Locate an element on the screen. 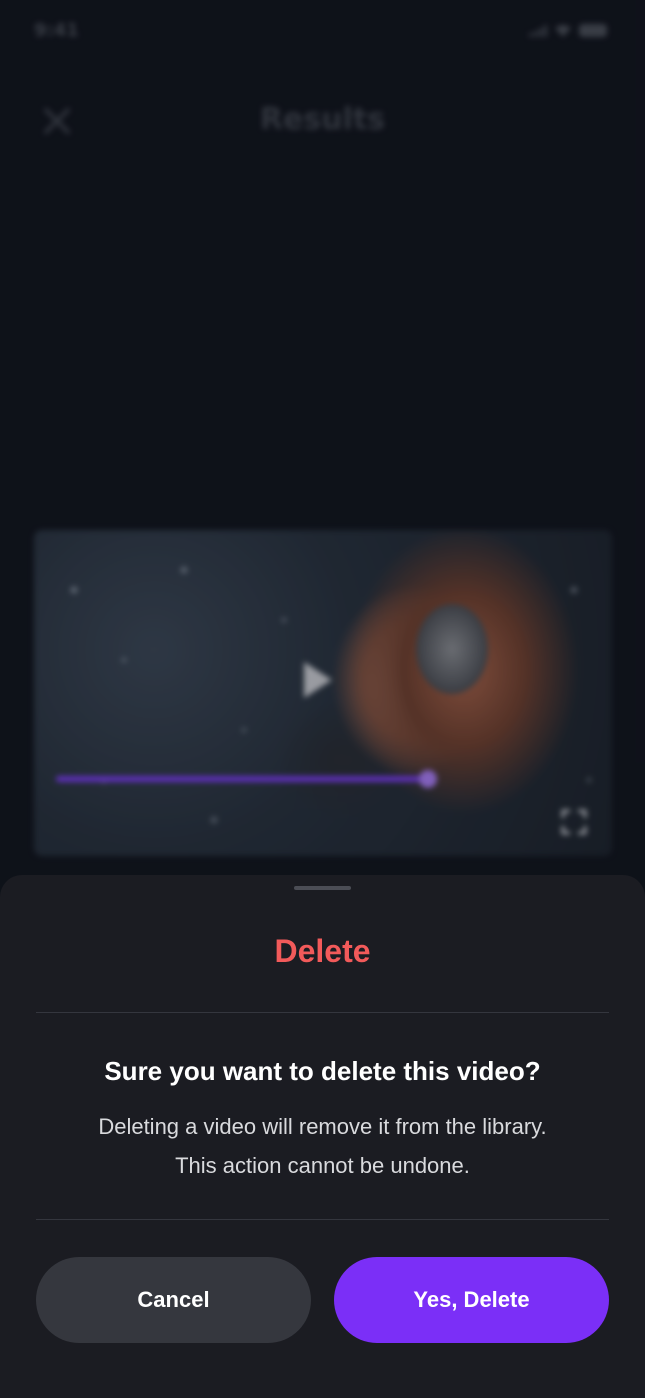 The height and width of the screenshot is (1398, 645). dialog-title: Delete is located at coordinates (322, 951).